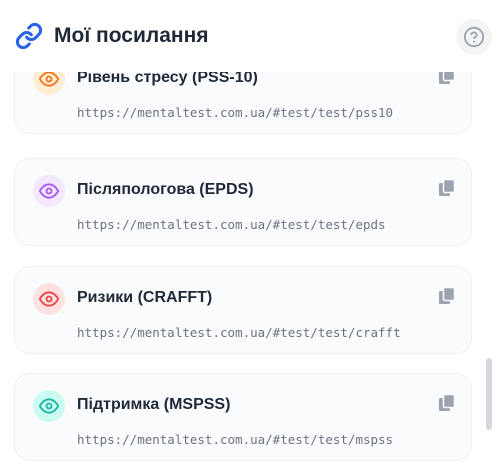 This screenshot has width=502, height=472. What do you see at coordinates (29, 36) in the screenshot?
I see `link-icon` at bounding box center [29, 36].